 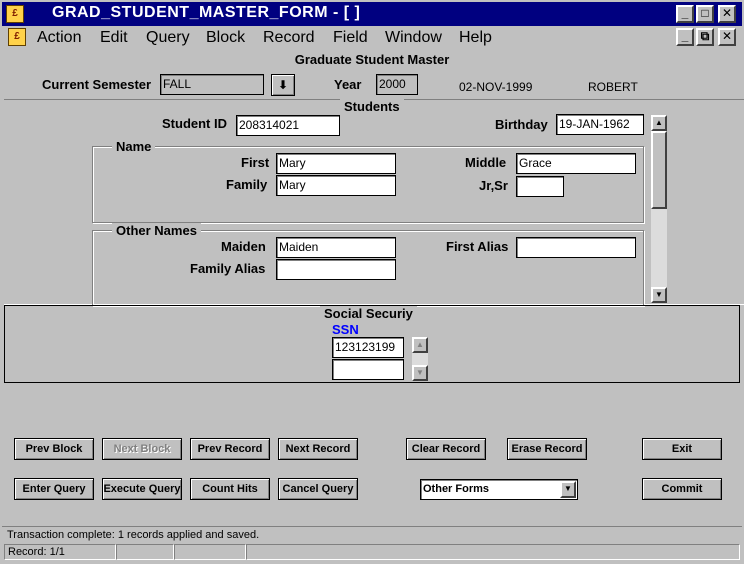 I want to click on mdi-close-icon: ✕, so click(x=727, y=37).